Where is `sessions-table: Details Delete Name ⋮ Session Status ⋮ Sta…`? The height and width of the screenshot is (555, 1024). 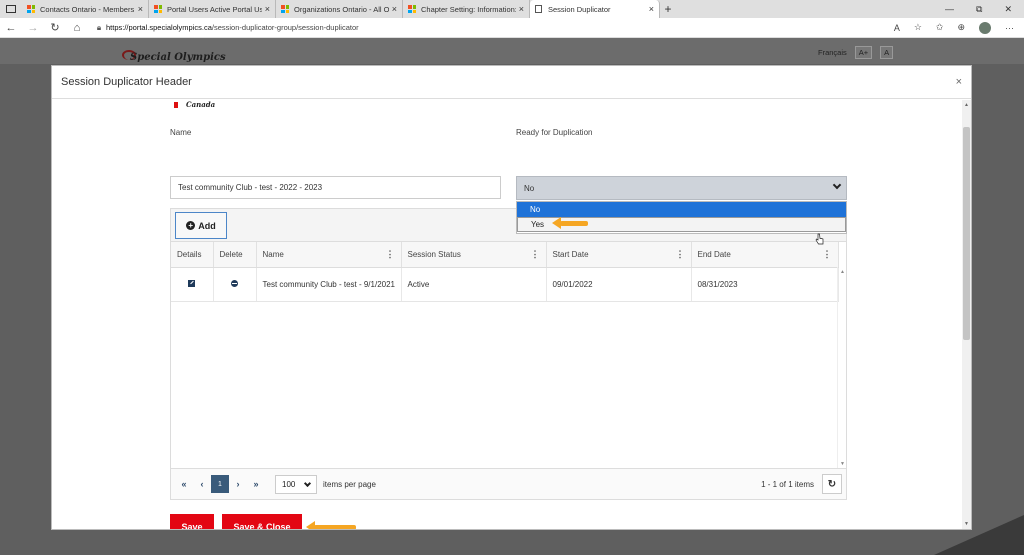
sessions-table: Details Delete Name ⋮ Session Status ⋮ Sta… is located at coordinates (505, 272).